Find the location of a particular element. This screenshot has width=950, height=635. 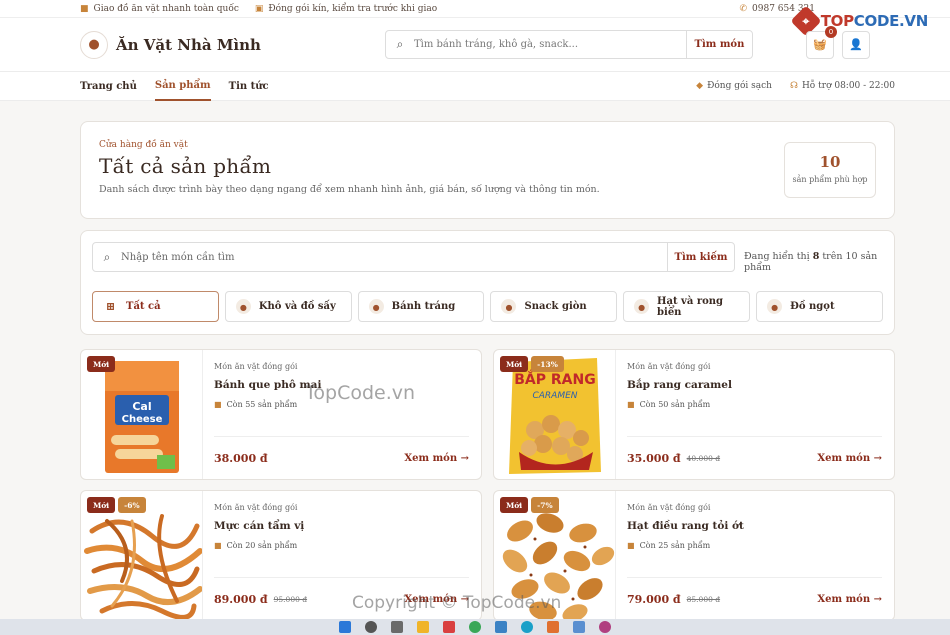

product-count: 10 is located at coordinates (830, 162).